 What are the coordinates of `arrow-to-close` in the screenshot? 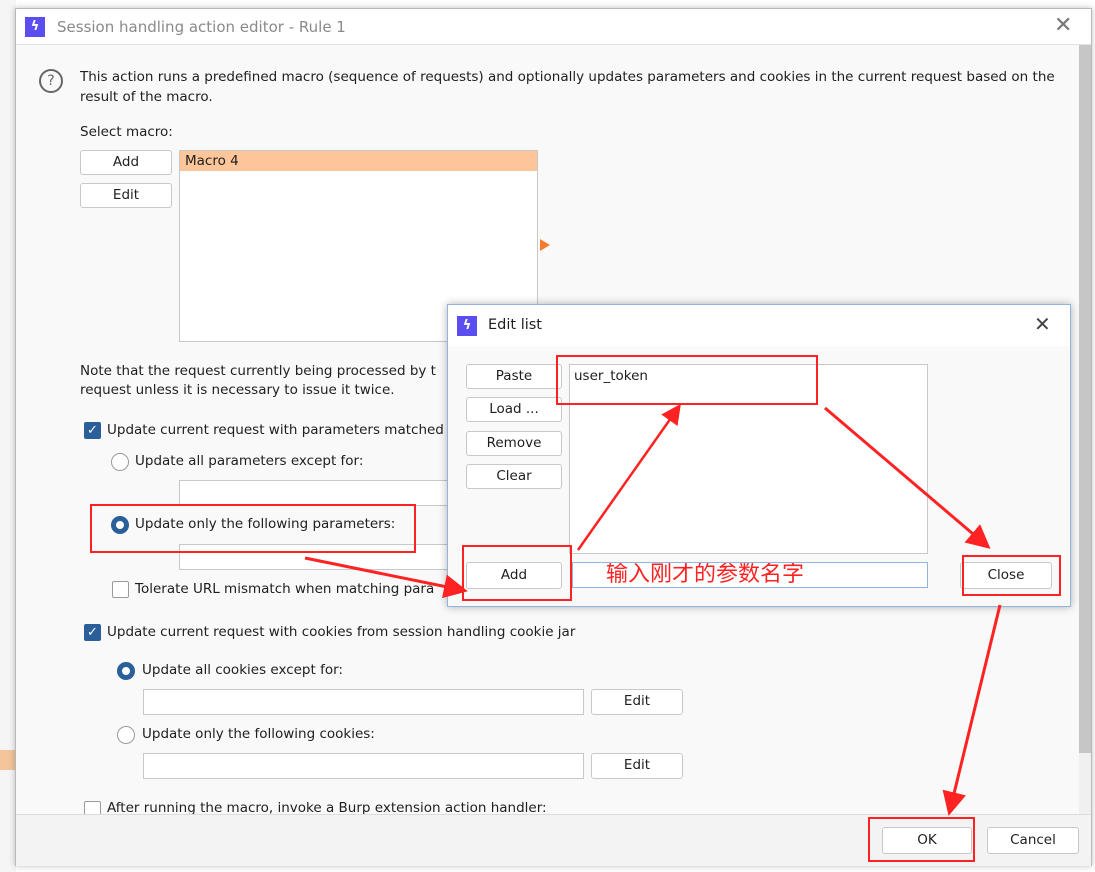 It's located at (907, 477).